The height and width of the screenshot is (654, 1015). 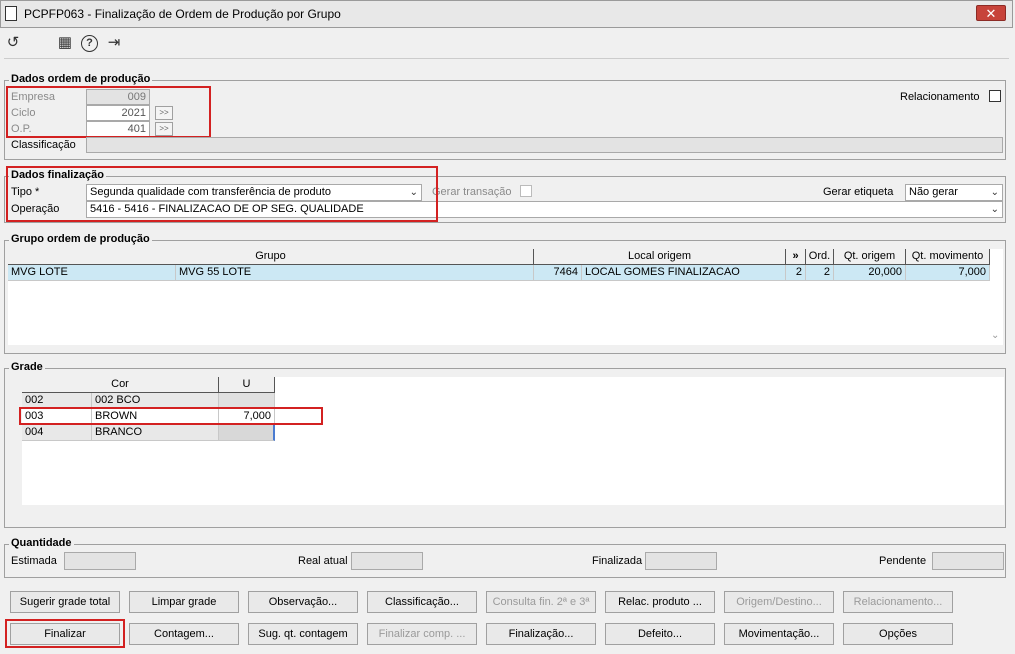 What do you see at coordinates (820, 273) in the screenshot?
I see `ord-cell: 2` at bounding box center [820, 273].